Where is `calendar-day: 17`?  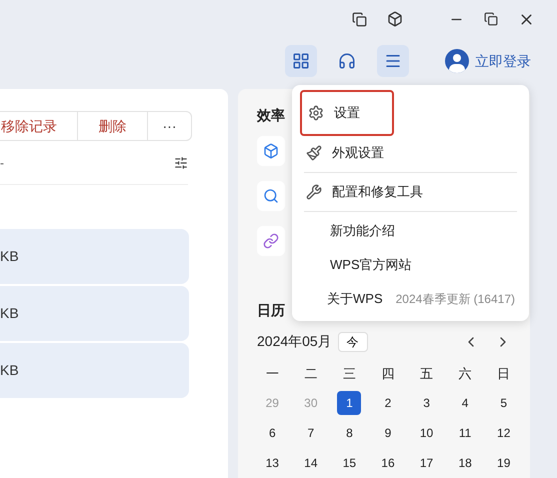
calendar-day: 17 is located at coordinates (426, 463).